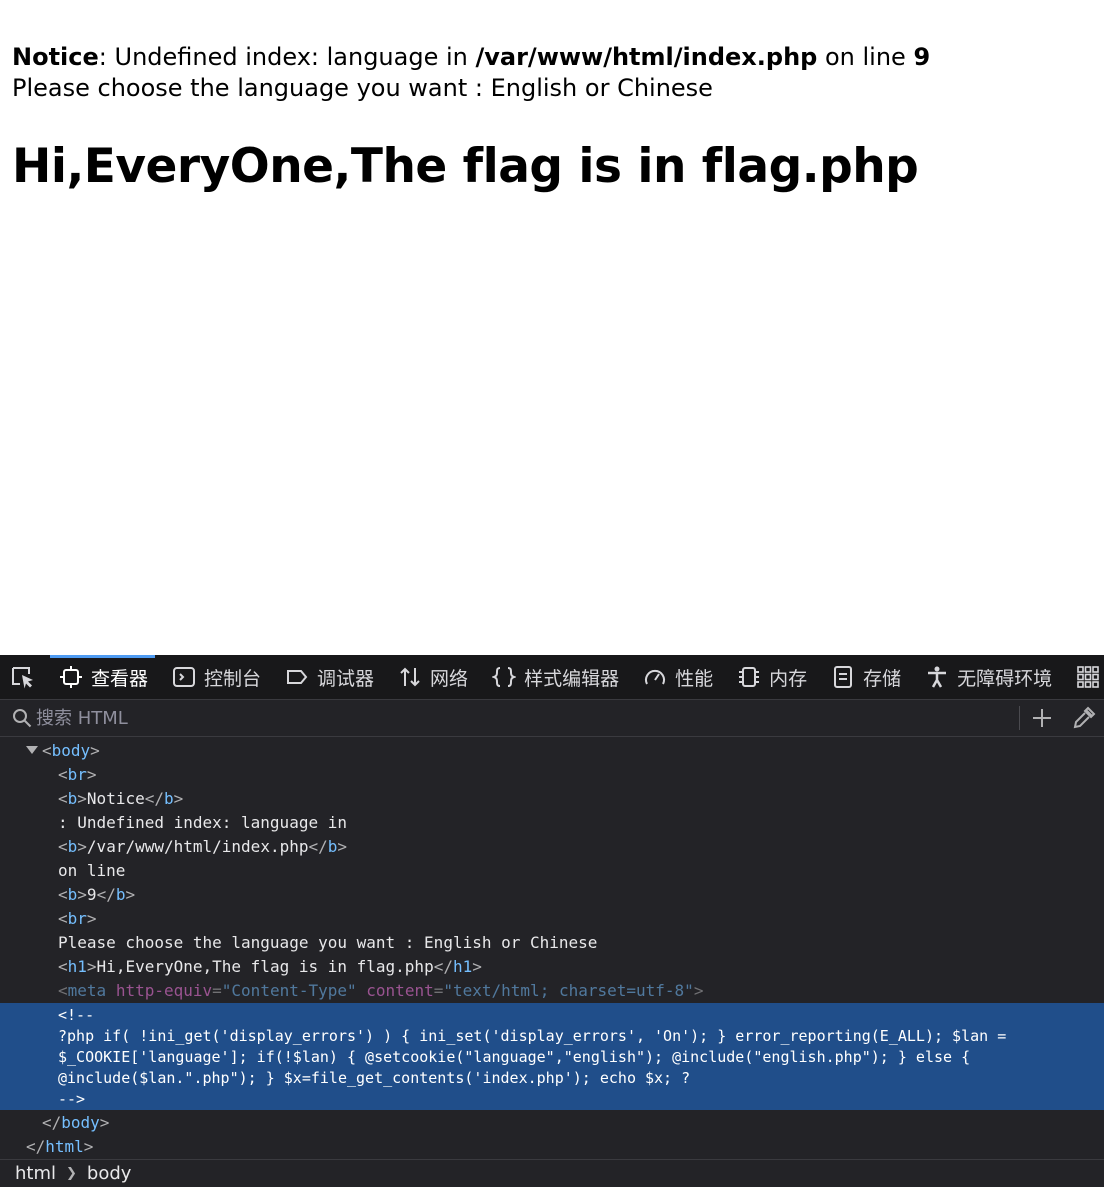  What do you see at coordinates (297, 677) in the screenshot?
I see `debugger-icon` at bounding box center [297, 677].